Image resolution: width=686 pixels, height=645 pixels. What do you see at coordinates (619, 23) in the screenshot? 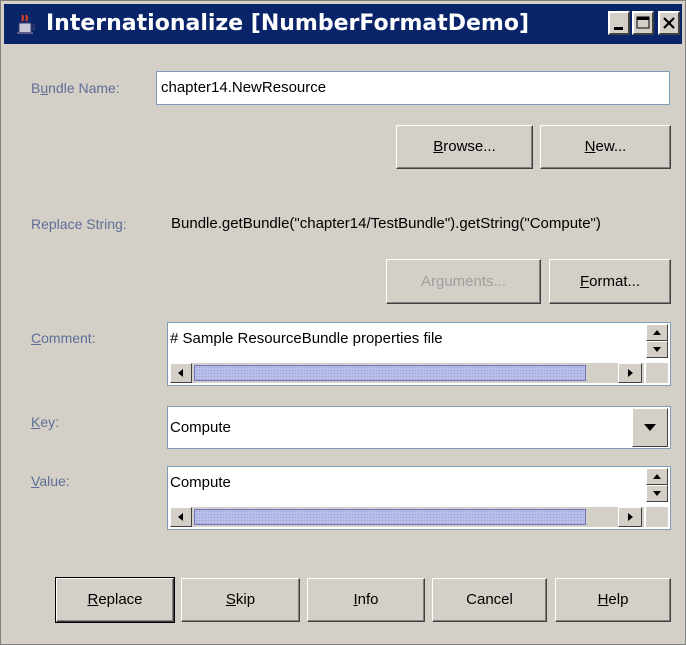
I see `minimize-button` at bounding box center [619, 23].